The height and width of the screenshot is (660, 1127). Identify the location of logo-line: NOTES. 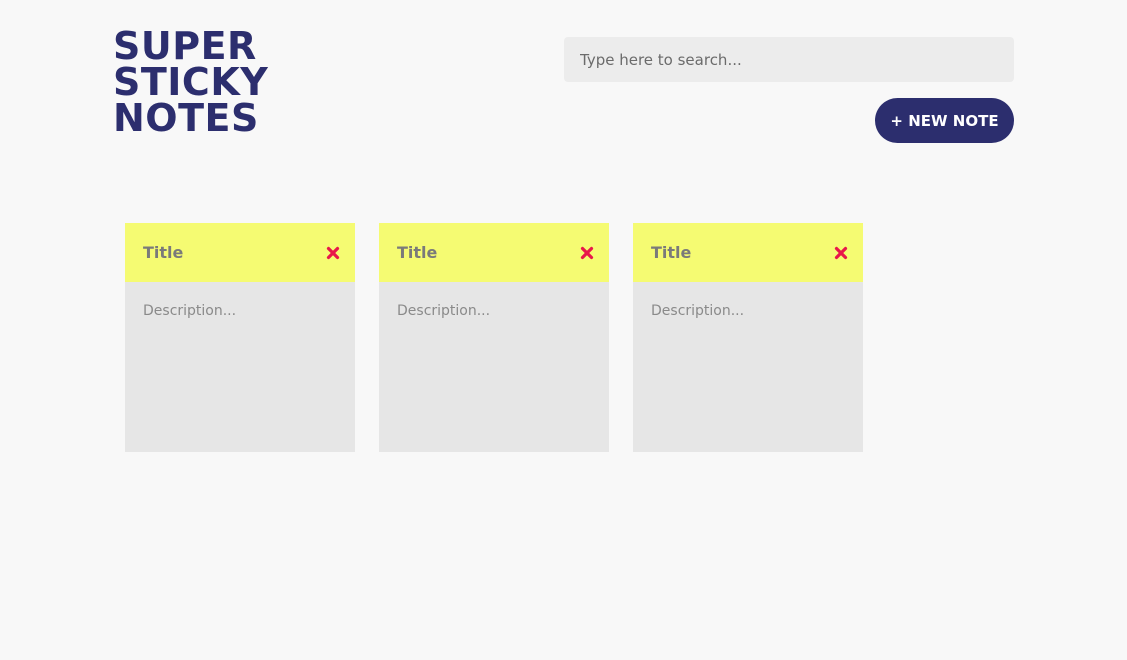
(186, 118).